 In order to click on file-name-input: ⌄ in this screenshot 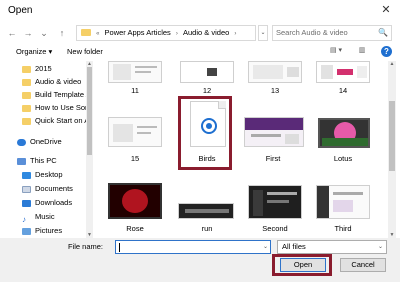, I will do `click(193, 247)`.